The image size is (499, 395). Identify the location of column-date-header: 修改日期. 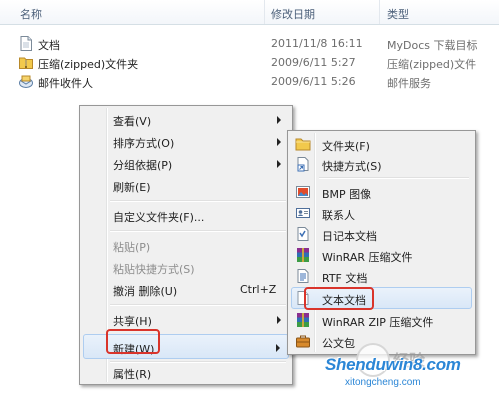
(293, 14).